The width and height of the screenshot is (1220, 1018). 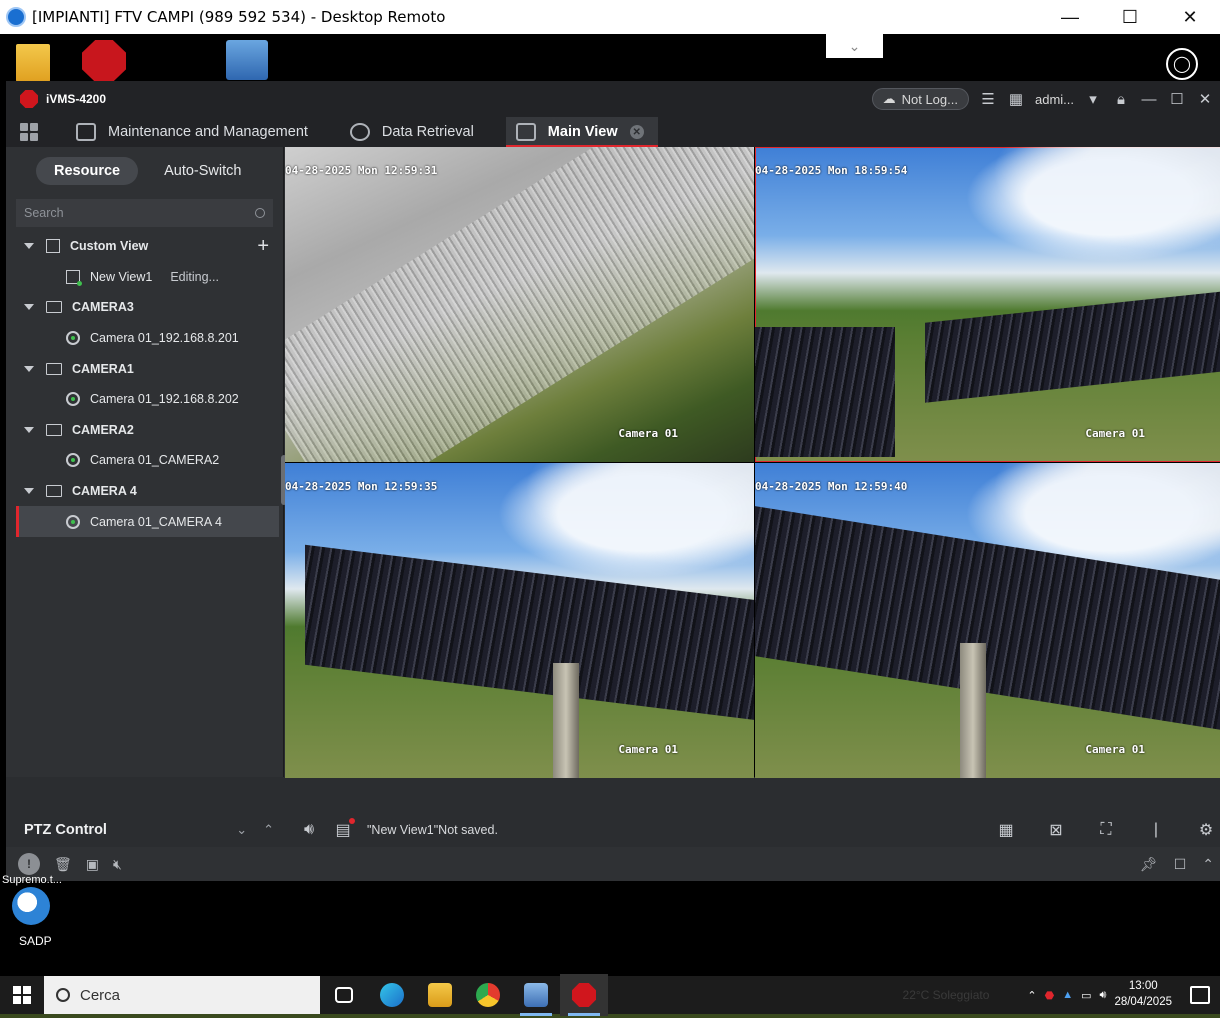 I want to click on stop-all-icon: ⊠, so click(x=1056, y=830).